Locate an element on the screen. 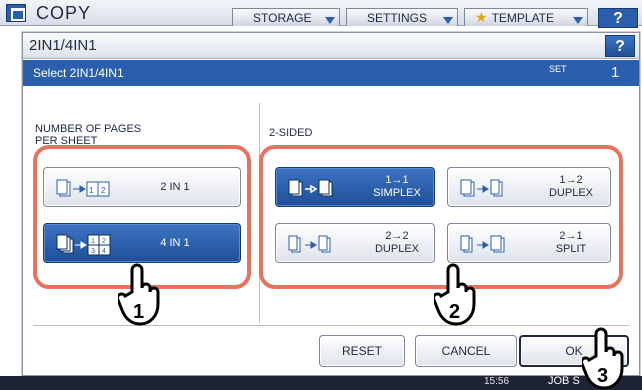  callout-2: 2 is located at coordinates (454, 312).